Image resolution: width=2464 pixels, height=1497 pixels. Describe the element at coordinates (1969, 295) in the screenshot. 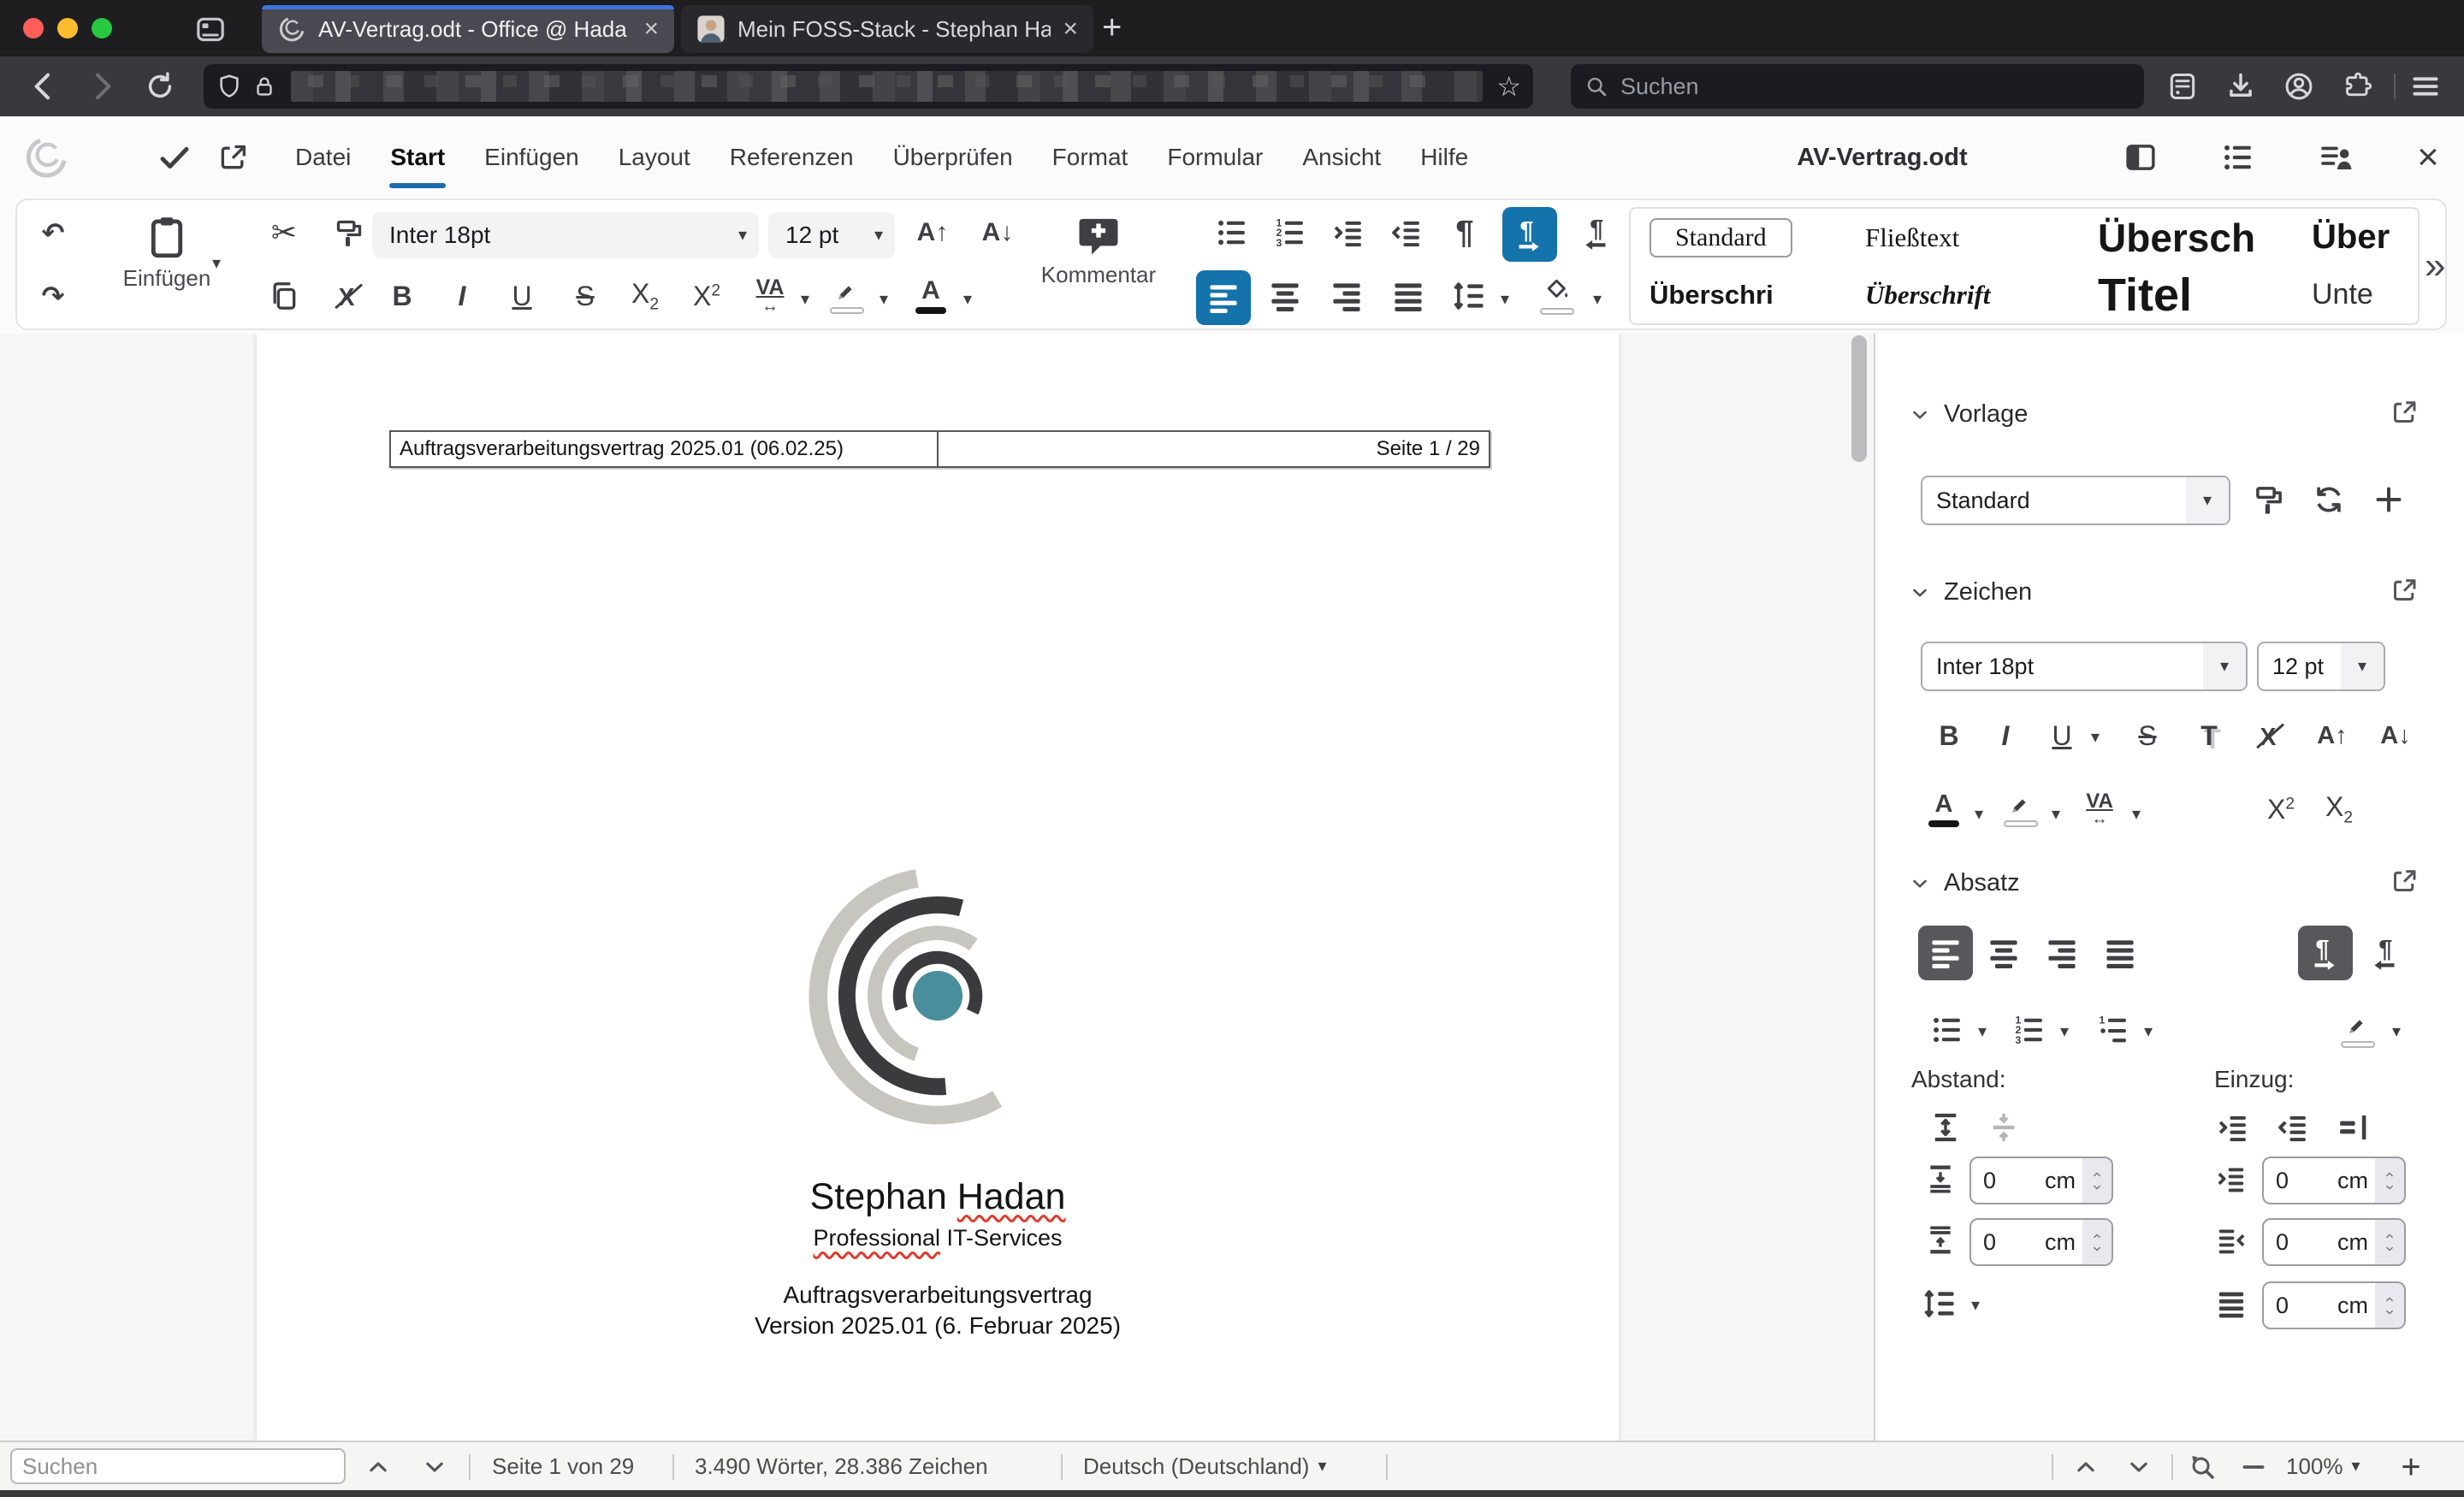

I see `style-ueberschrift-4: Überschrift` at that location.